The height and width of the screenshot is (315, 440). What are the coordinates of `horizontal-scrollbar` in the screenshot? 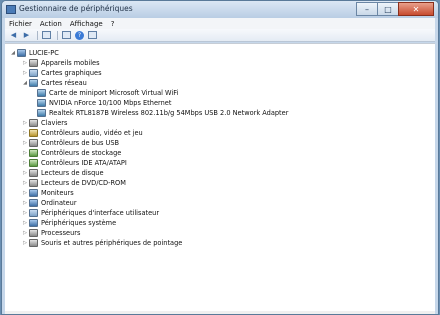 It's located at (220, 312).